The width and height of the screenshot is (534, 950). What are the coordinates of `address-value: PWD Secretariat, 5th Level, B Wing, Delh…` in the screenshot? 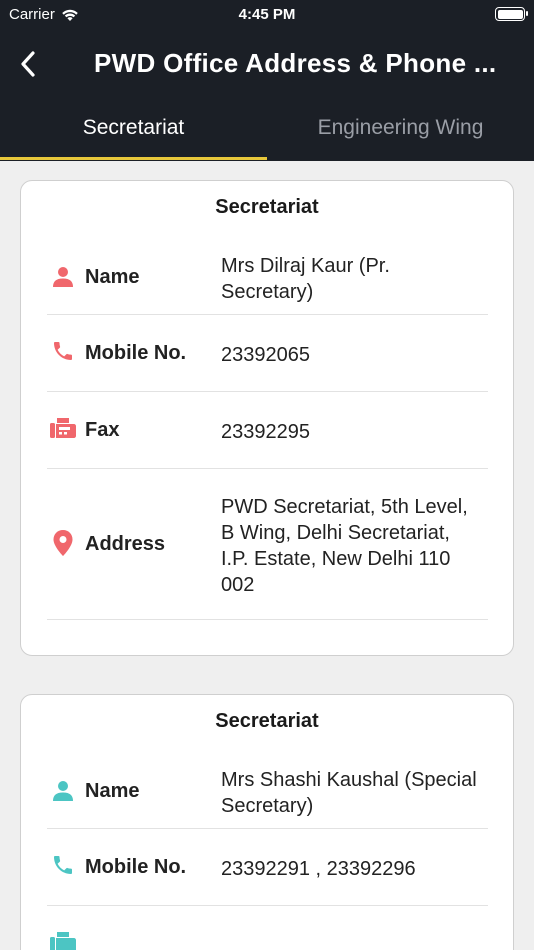 It's located at (344, 546).